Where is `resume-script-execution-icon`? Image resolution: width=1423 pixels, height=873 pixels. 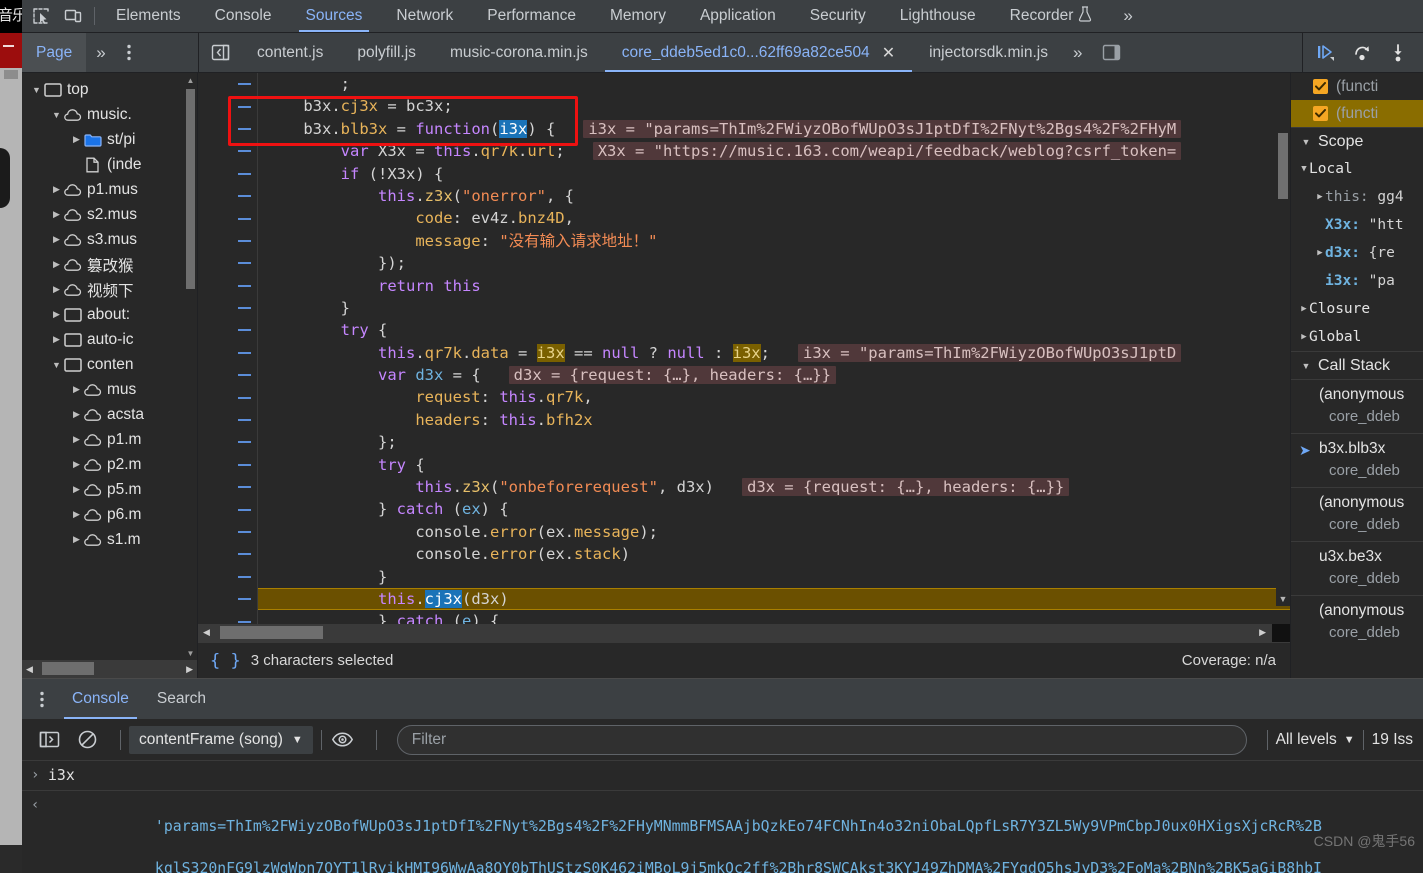 resume-script-execution-icon is located at coordinates (1326, 53).